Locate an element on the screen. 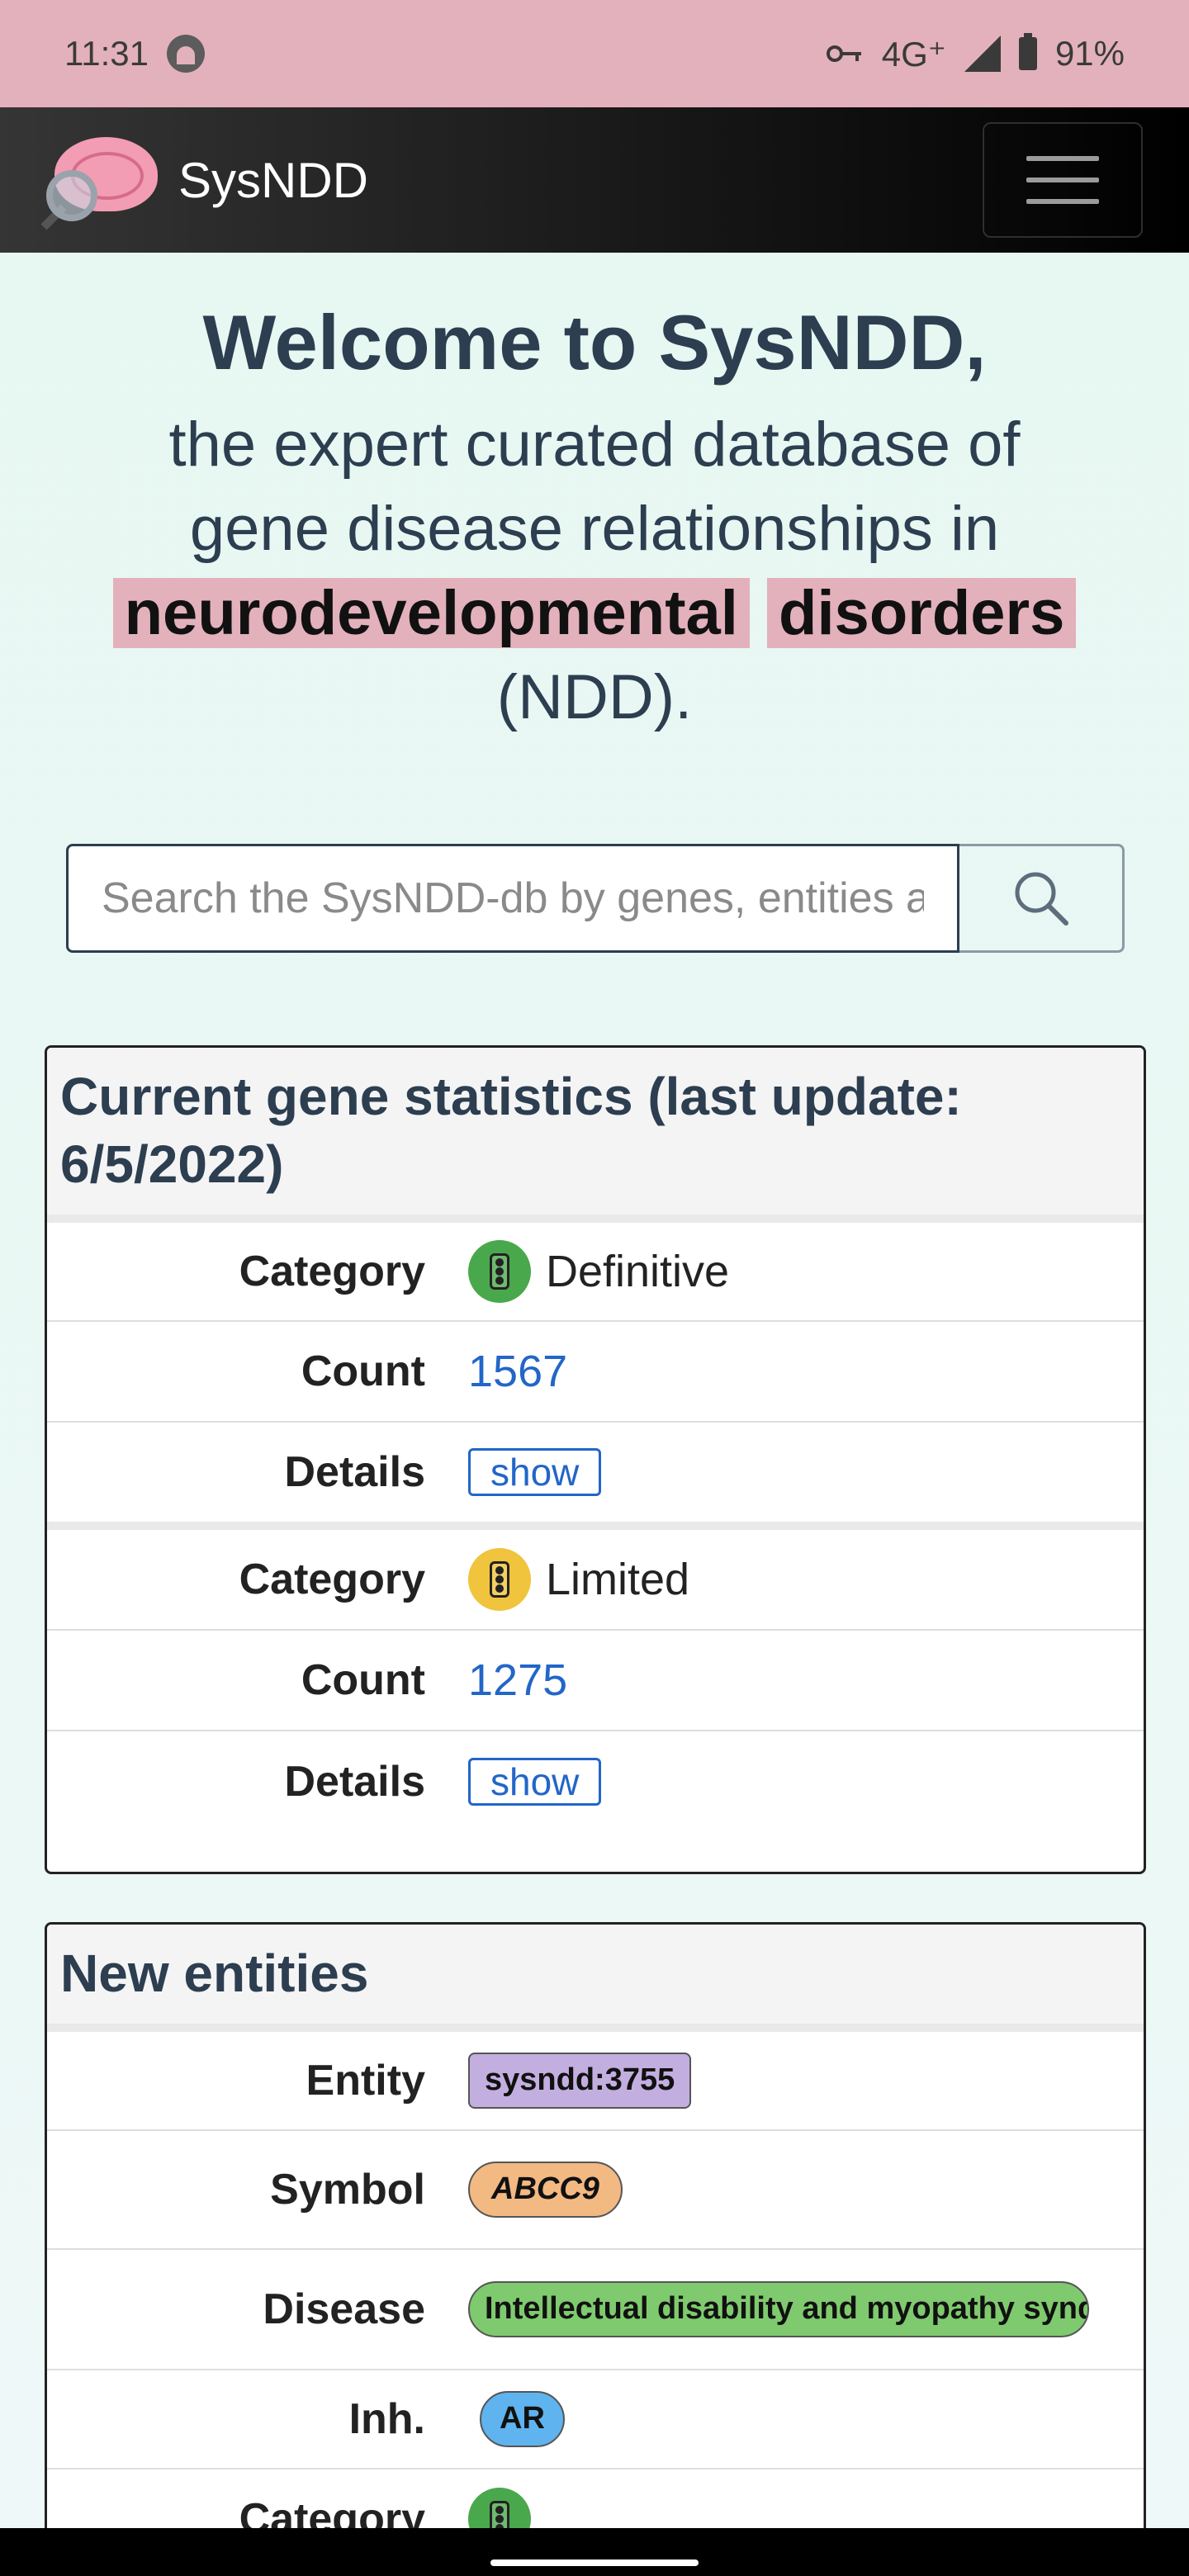  highlight-neurodevelopmental: neurodevelopmental is located at coordinates (431, 613).